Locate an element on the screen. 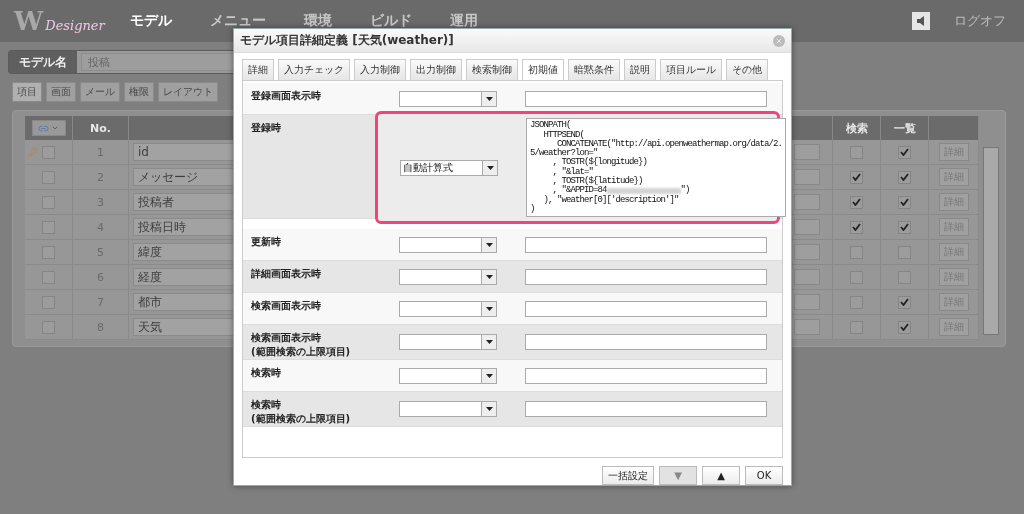 The width and height of the screenshot is (1024, 514). formula-line: ) is located at coordinates (533, 209).